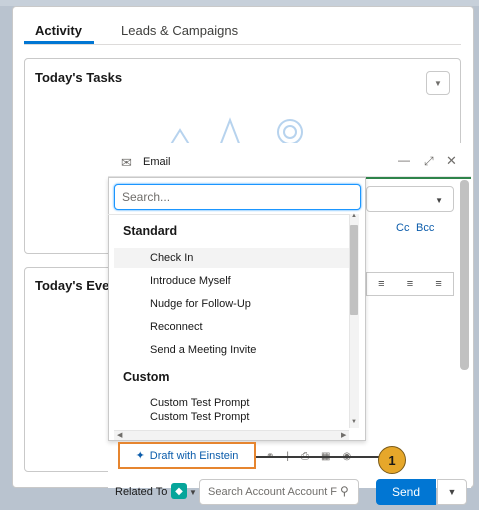  Describe the element at coordinates (194, 455) in the screenshot. I see `draft-button-label: Draft with Einstein` at that location.